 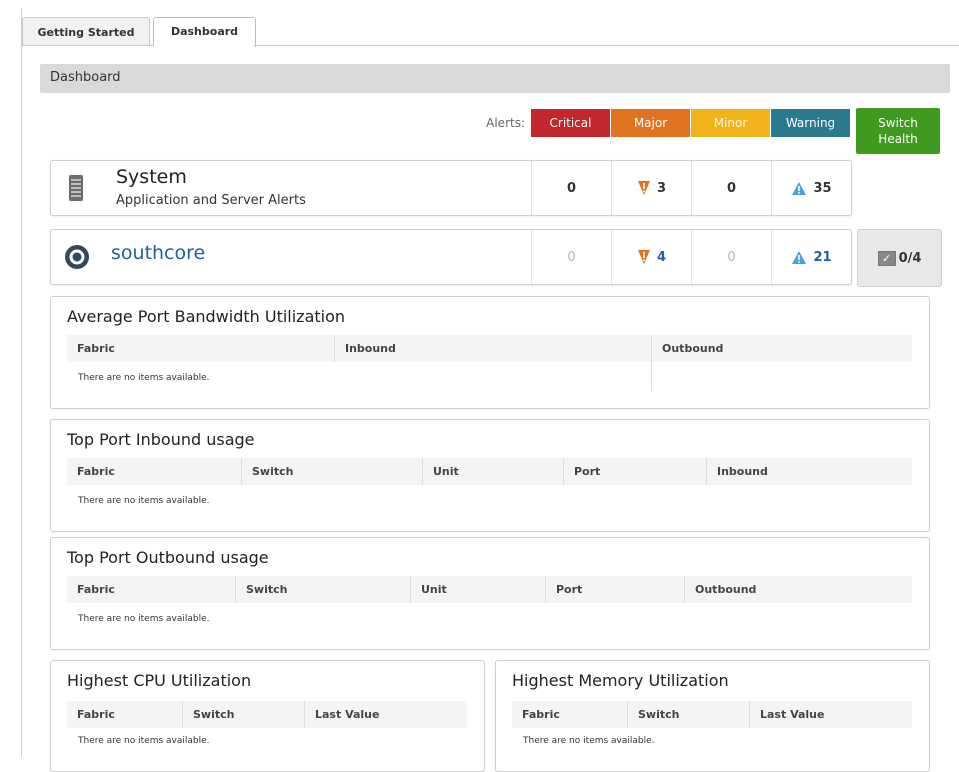 What do you see at coordinates (571, 257) in the screenshot?
I see `southcore-critical-count: 0` at bounding box center [571, 257].